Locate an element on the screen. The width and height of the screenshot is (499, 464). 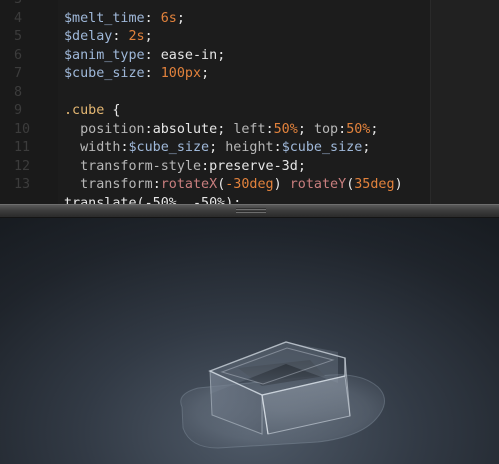
code-line: translate(-50%, -50%); is located at coordinates (215, 200).